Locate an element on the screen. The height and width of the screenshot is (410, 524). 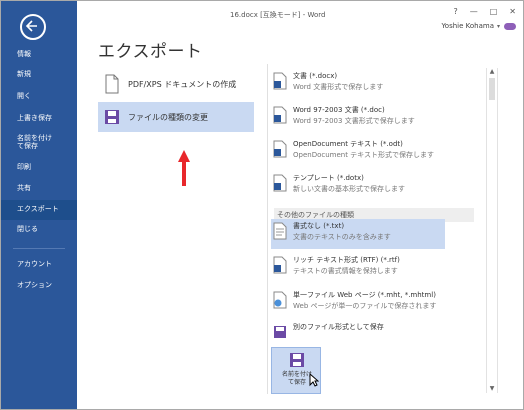
file-type-rtf: リッチ テキスト形式 (RTF) (*.rtf) テキストの書式情報を保持します is located at coordinates (373, 268).